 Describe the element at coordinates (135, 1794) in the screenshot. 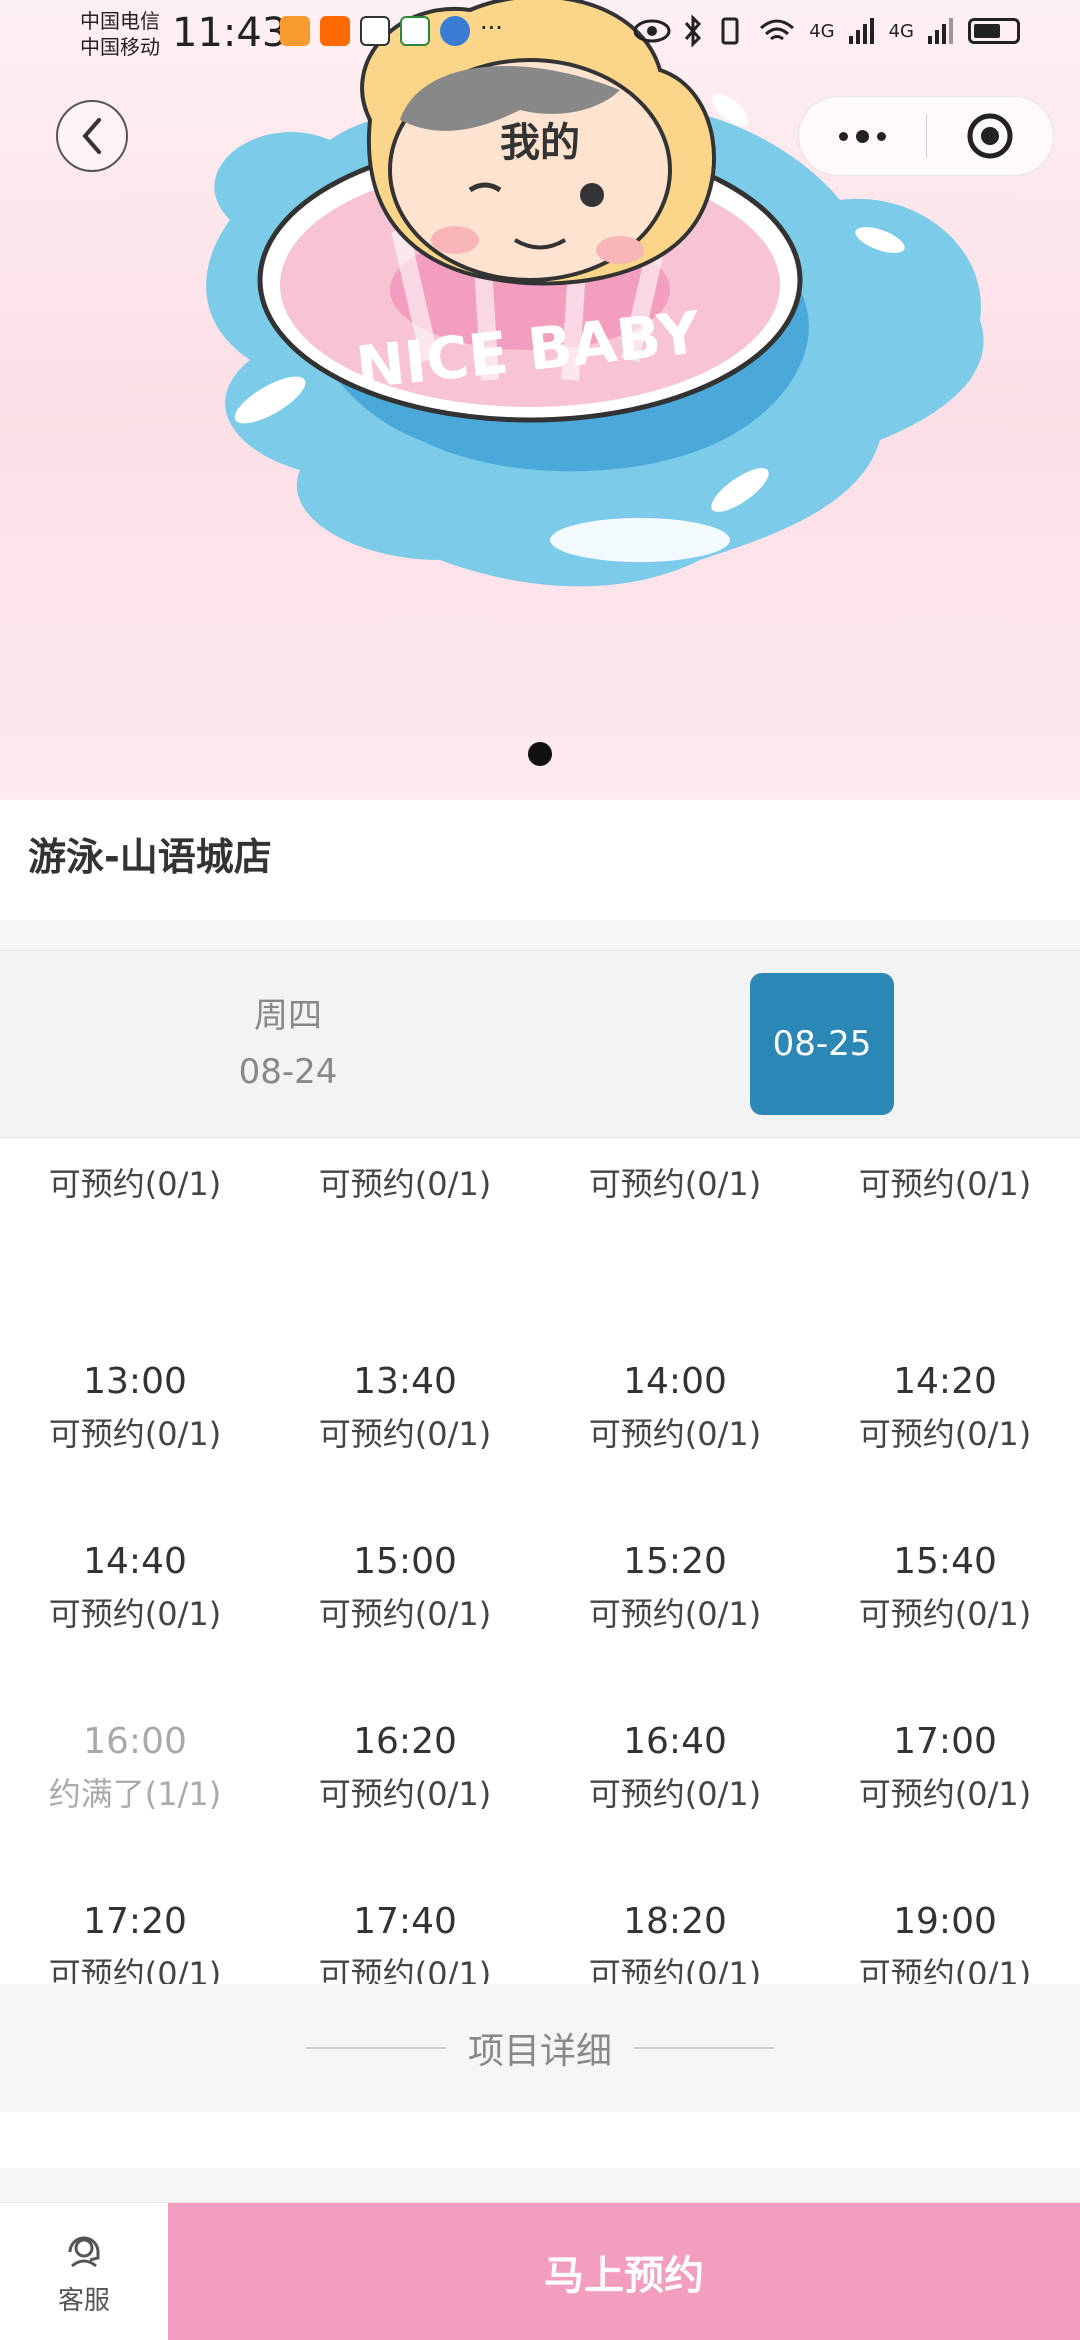

I see `slot-status: 约满了(1/1)` at that location.